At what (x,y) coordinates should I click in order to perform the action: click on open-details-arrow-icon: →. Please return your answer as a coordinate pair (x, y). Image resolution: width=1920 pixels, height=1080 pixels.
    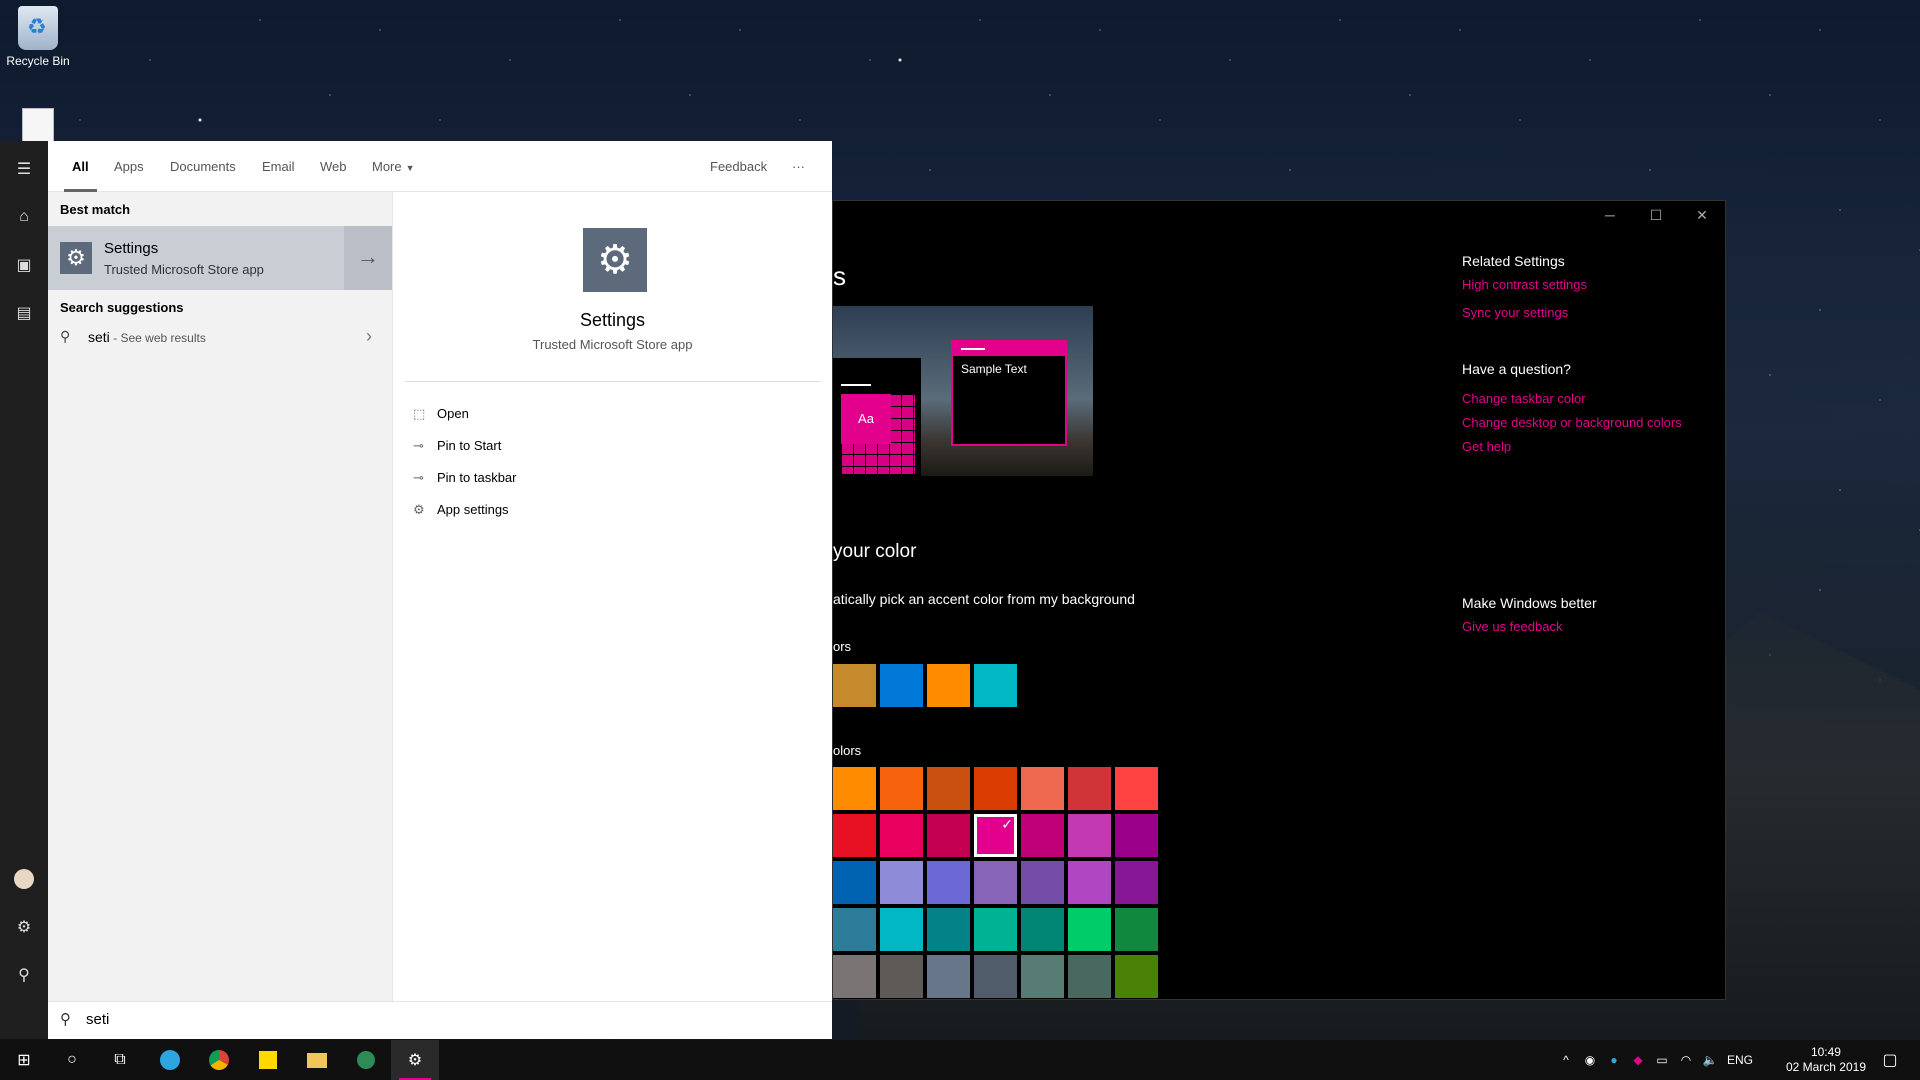
    Looking at the image, I should click on (368, 258).